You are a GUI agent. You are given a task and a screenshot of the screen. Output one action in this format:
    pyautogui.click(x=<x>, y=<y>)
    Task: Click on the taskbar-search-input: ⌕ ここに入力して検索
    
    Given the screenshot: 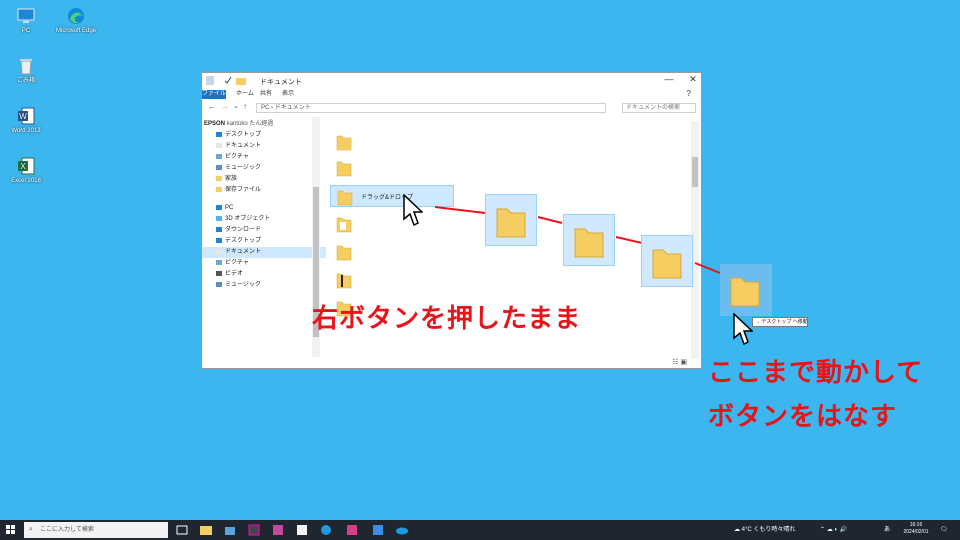 What is the action you would take?
    pyautogui.click(x=96, y=530)
    